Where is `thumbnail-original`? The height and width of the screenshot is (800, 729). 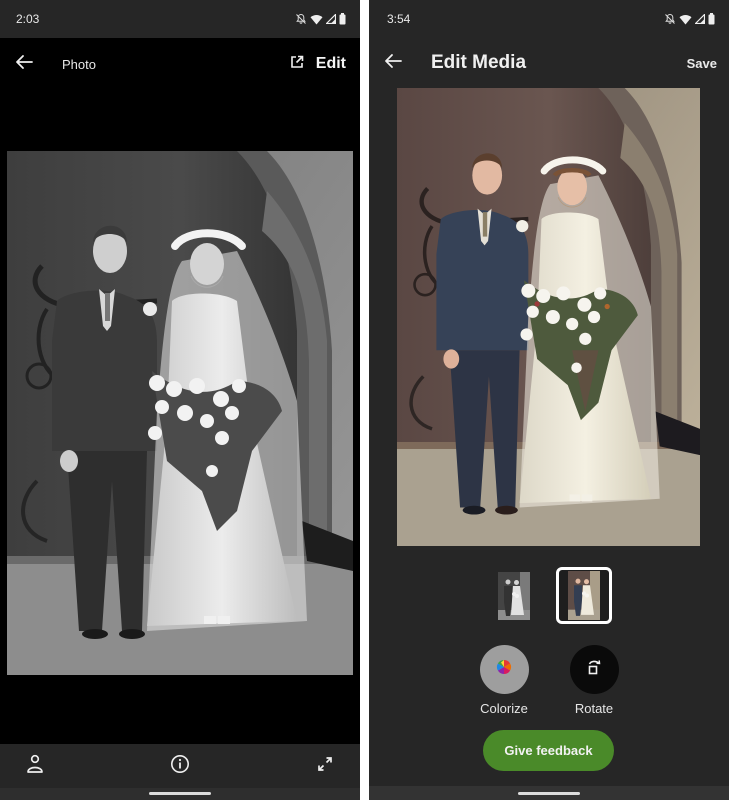 thumbnail-original is located at coordinates (514, 596).